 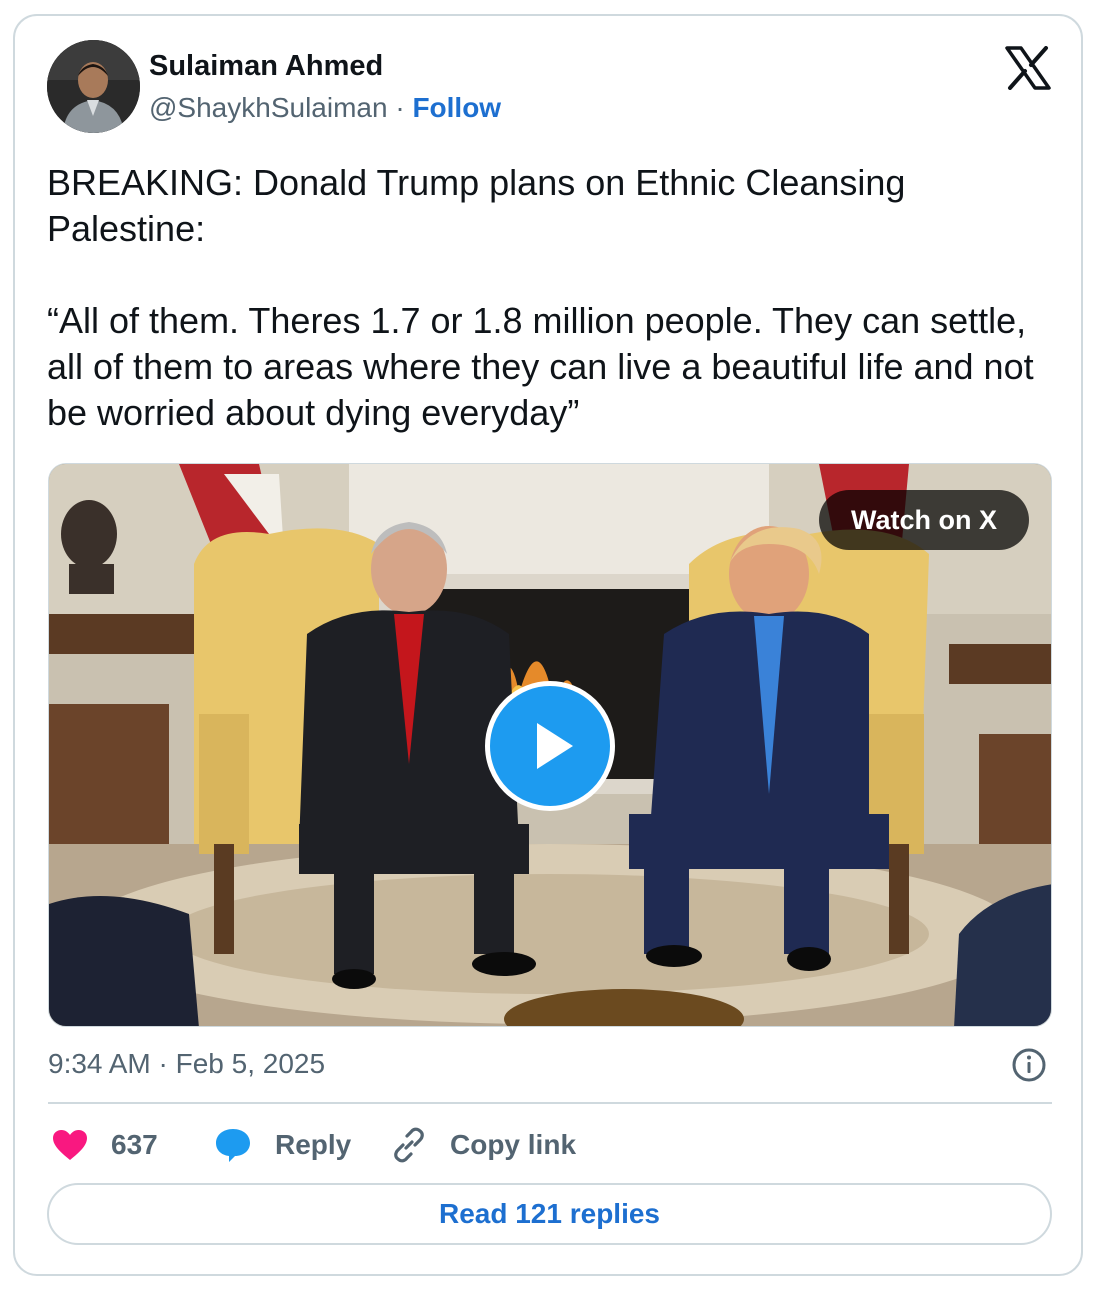 What do you see at coordinates (233, 1145) in the screenshot?
I see `reply-bubble-icon` at bounding box center [233, 1145].